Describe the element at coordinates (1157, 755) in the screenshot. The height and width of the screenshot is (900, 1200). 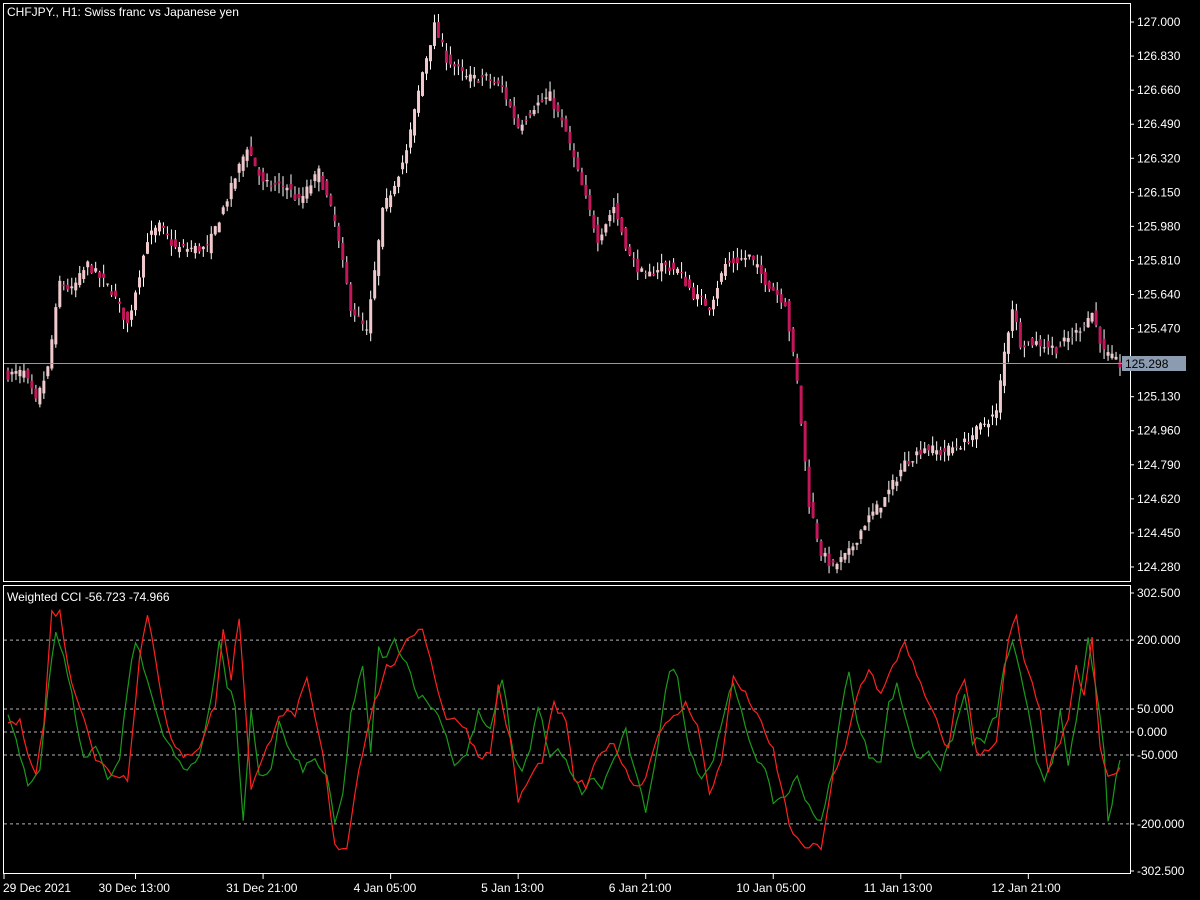
I see `cci-tick-label: -50.000` at that location.